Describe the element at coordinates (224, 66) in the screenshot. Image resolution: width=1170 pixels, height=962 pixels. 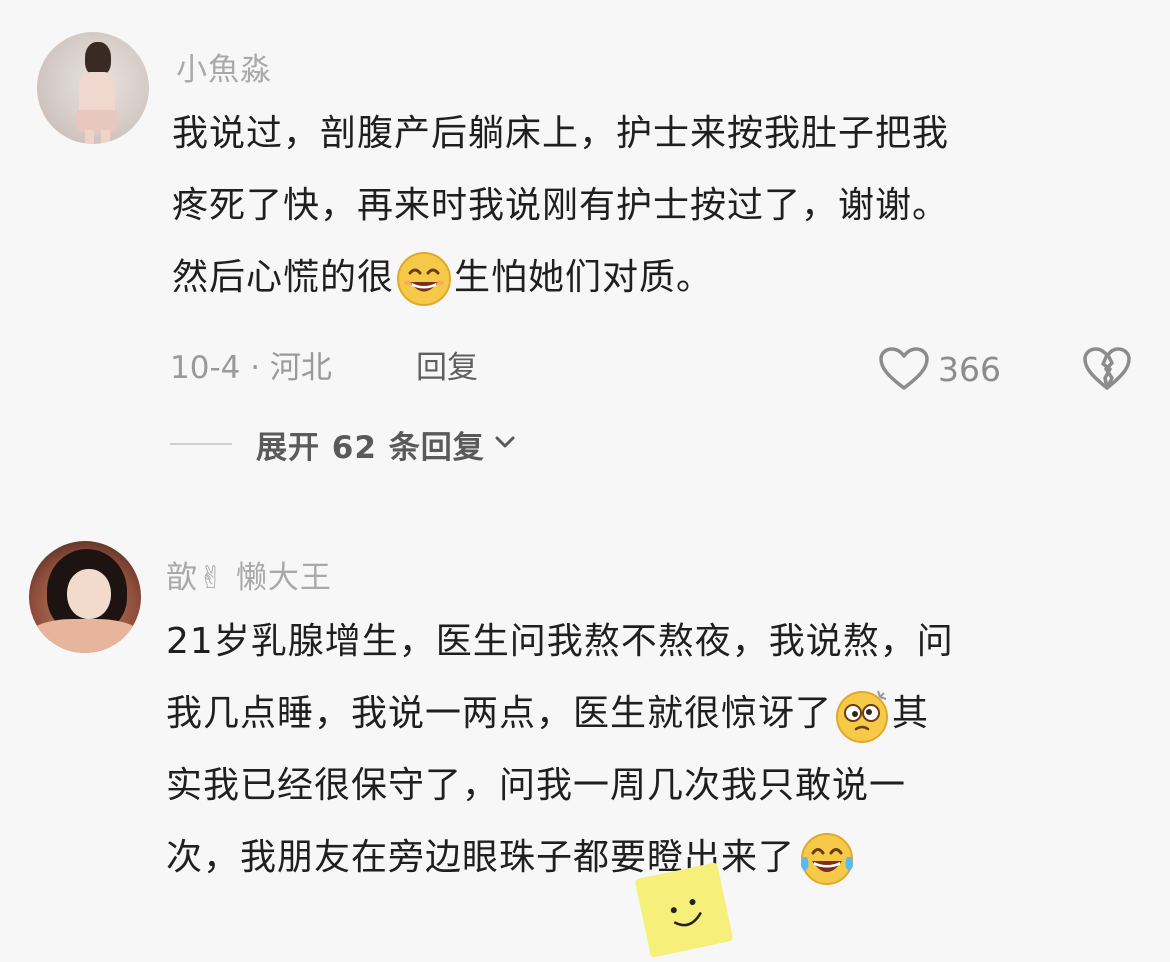
I see `comment-username: 小魚淼` at that location.